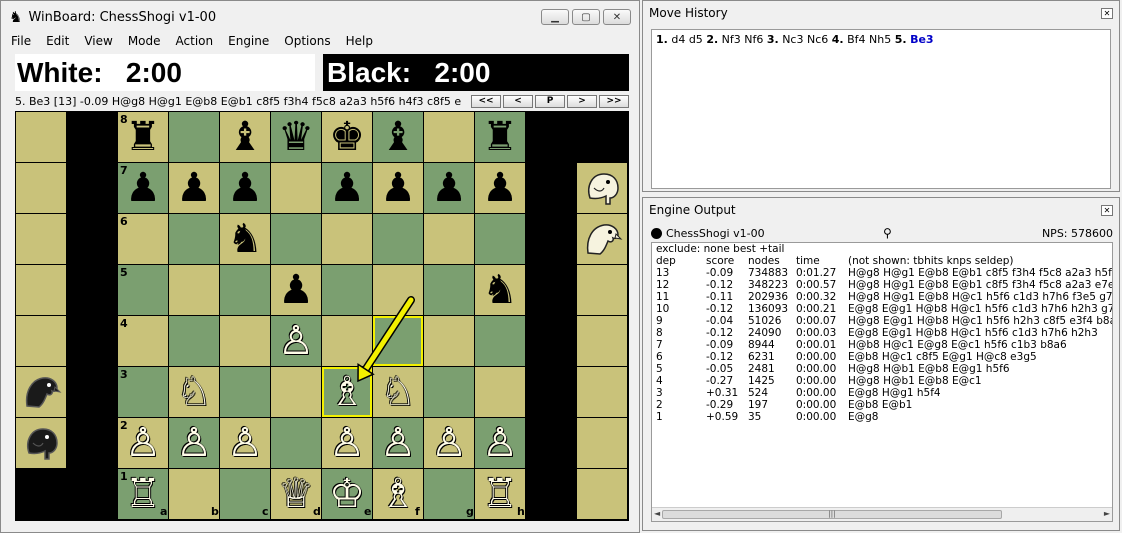 This screenshot has width=1122, height=533. Describe the element at coordinates (245, 290) in the screenshot. I see `square-c5` at that location.